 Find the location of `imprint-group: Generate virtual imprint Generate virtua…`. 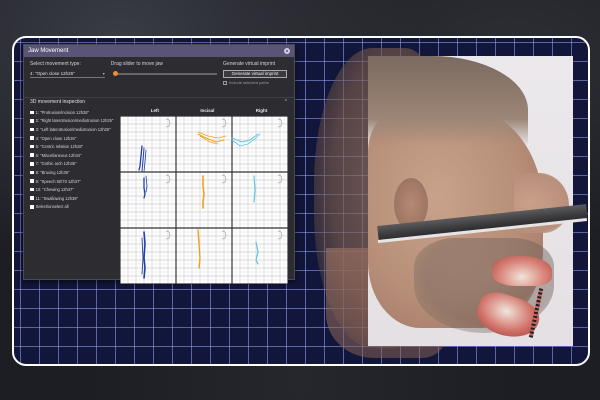

imprint-group: Generate virtual imprint Generate virtua… is located at coordinates (253, 78).